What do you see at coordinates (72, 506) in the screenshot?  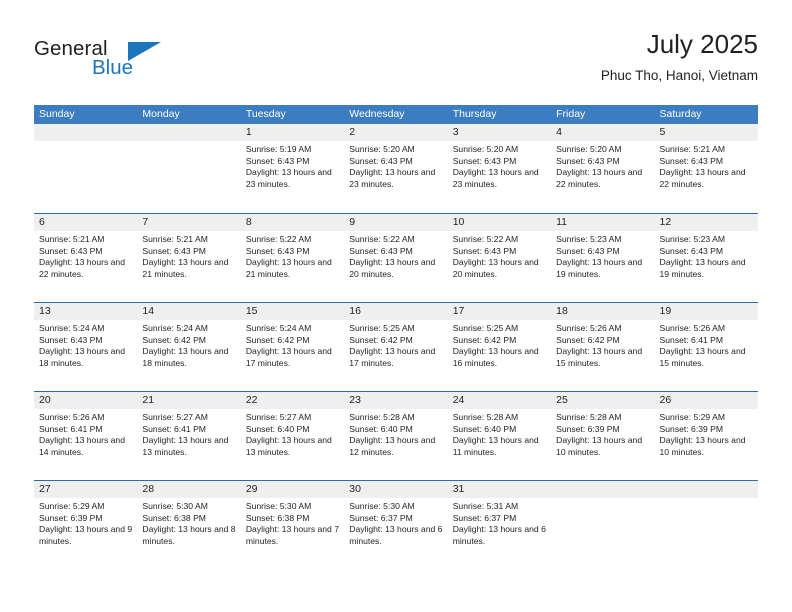 I see `sunrise-text: Sunrise: 5:29 AM` at bounding box center [72, 506].